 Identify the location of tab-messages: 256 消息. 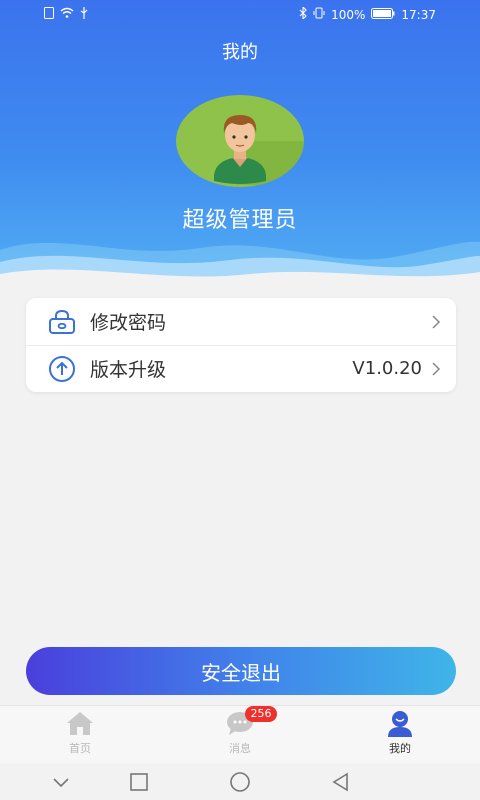
(240, 734).